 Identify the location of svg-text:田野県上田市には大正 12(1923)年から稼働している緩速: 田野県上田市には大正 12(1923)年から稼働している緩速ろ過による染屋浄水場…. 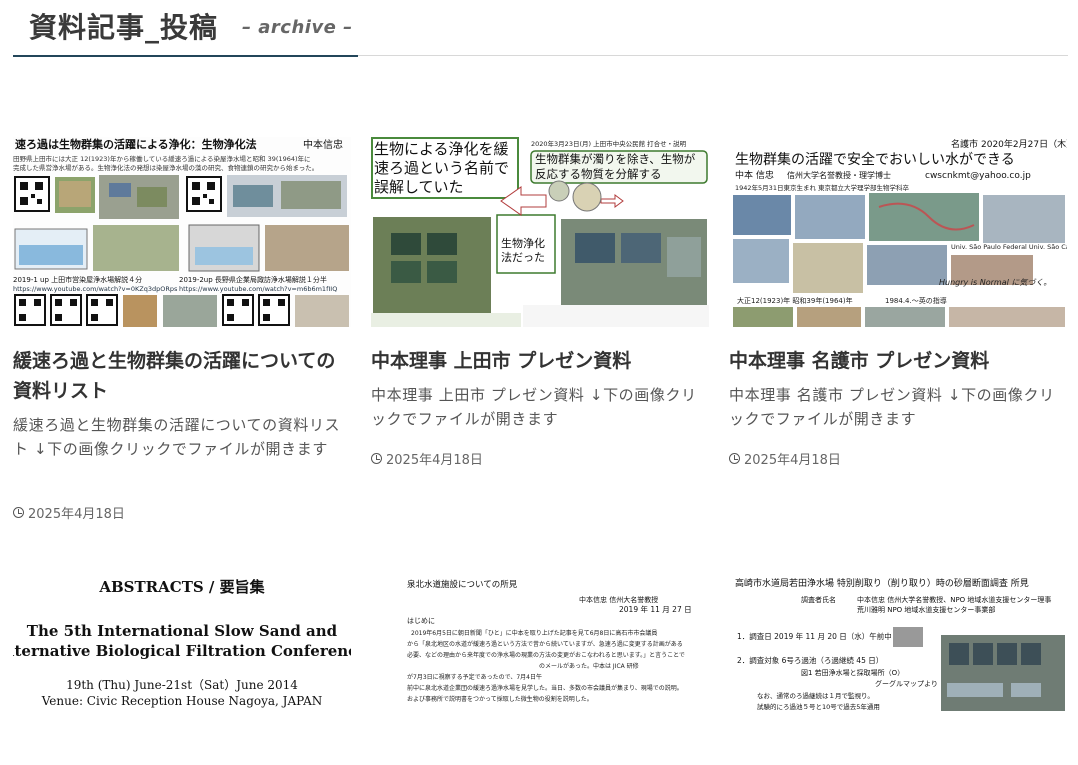
(162, 158).